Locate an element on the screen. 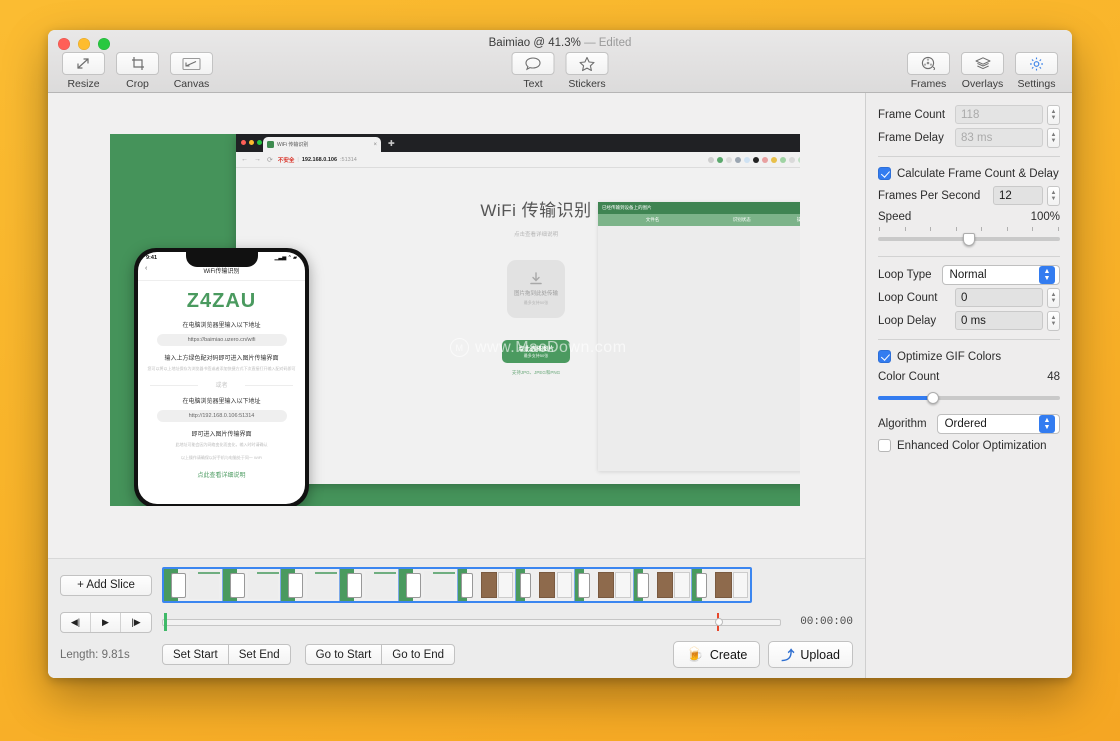  create-label: Create is located at coordinates (728, 654).